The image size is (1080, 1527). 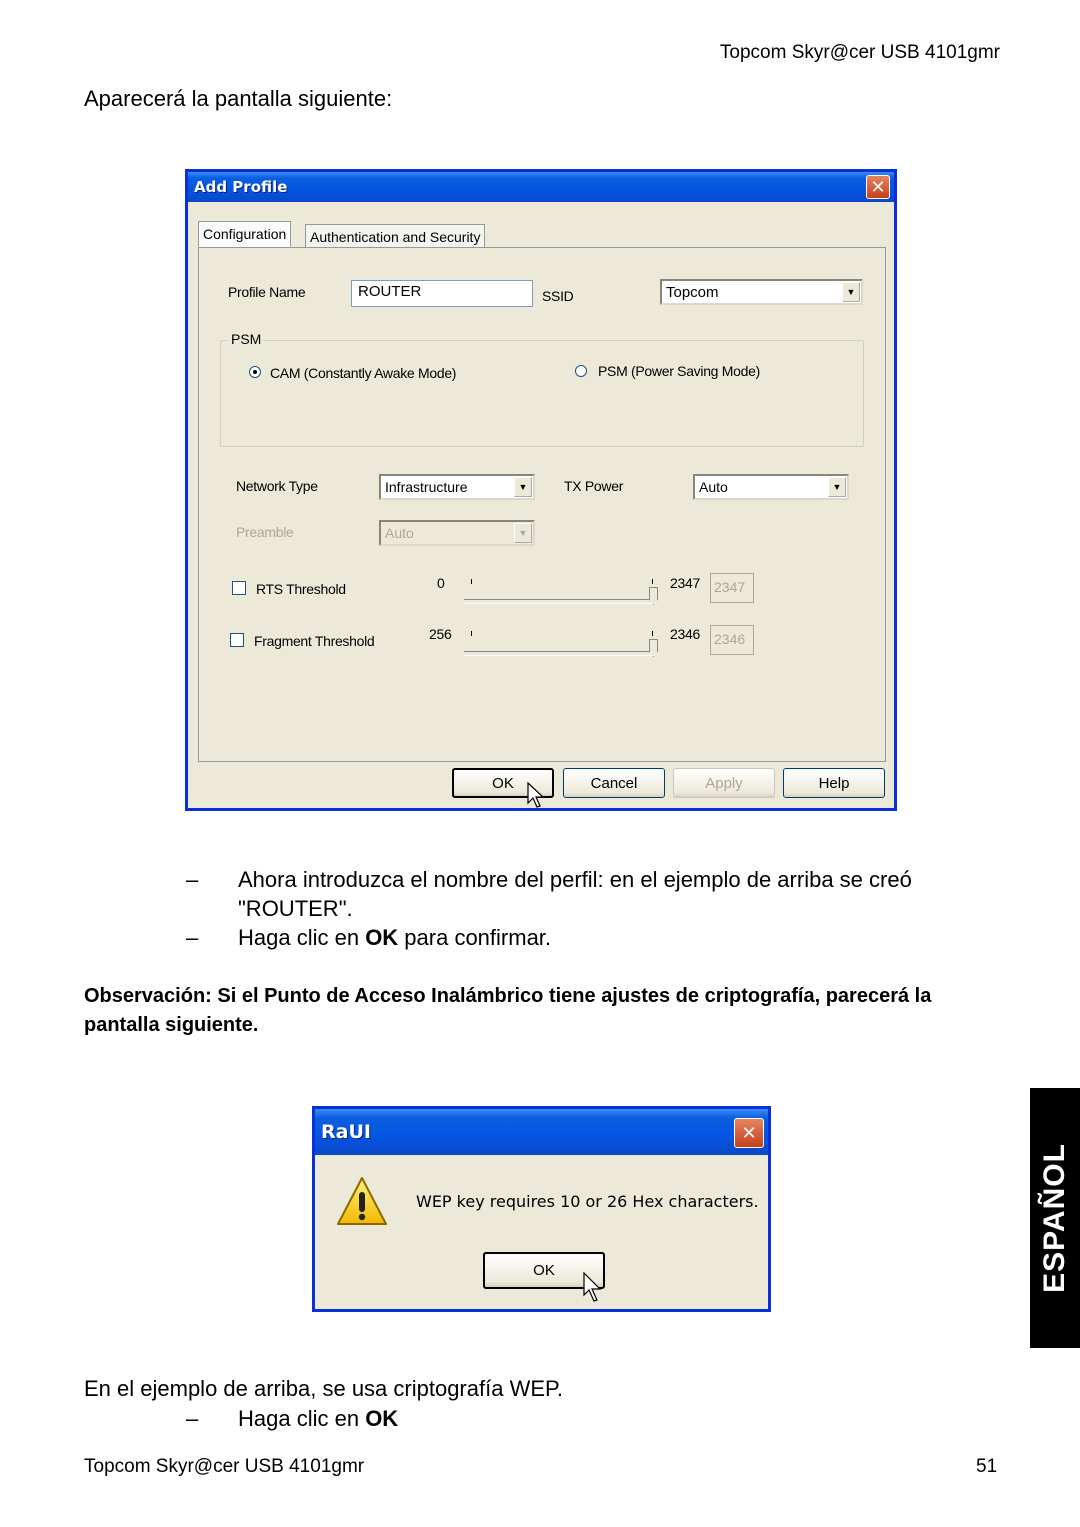 What do you see at coordinates (559, 653) in the screenshot?
I see `fragment-slider-track` at bounding box center [559, 653].